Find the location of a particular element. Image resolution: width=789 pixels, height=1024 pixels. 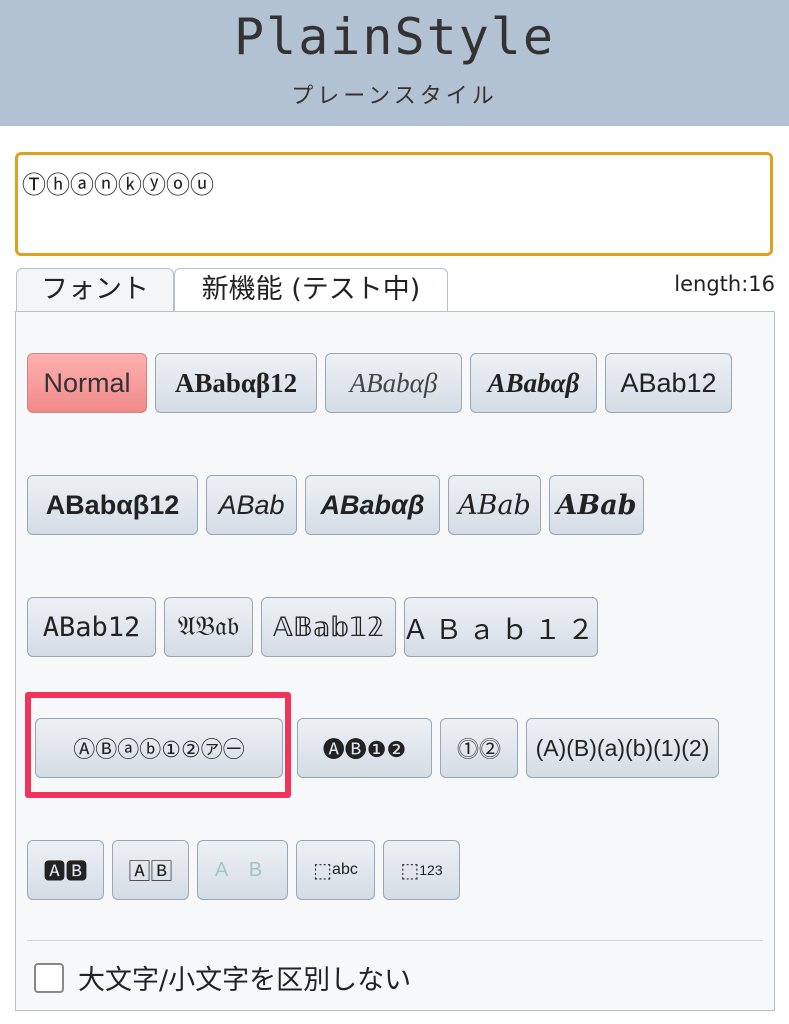

font-button-negative-squared: 🅰🅱 is located at coordinates (65, 870).